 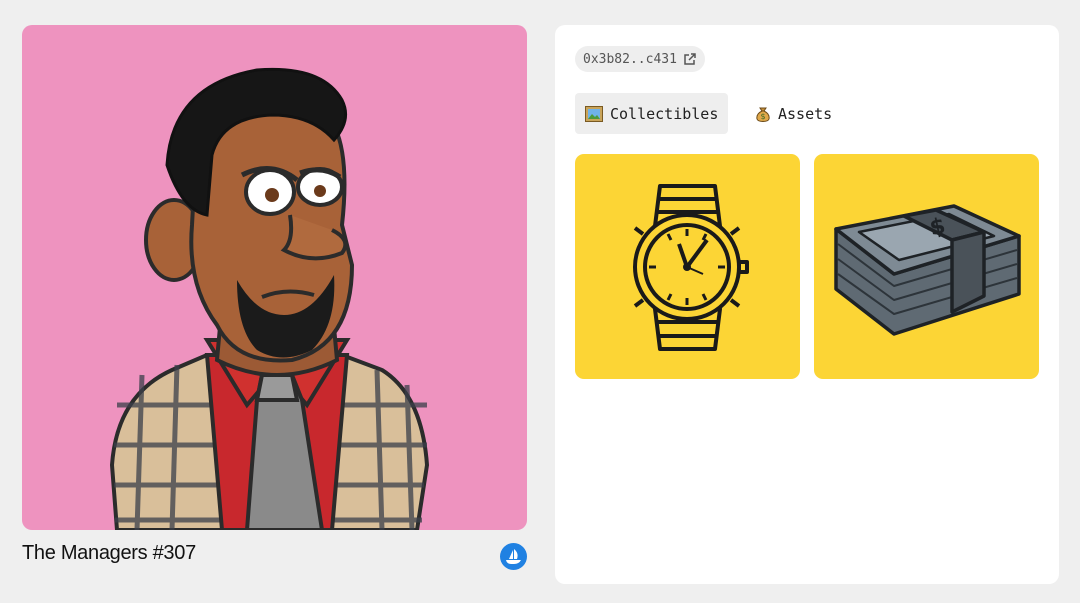 I want to click on tab-assets: $ Assets, so click(x=793, y=113).